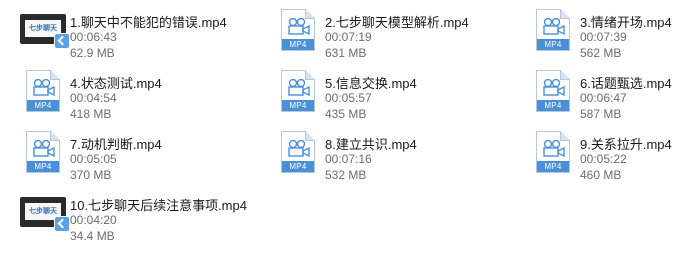 The image size is (690, 253). Describe the element at coordinates (138, 35) in the screenshot. I see `file-item: 七步聊天 1.聊天中不能犯的错误.mp4 00:06:43 62.9 MB` at that location.